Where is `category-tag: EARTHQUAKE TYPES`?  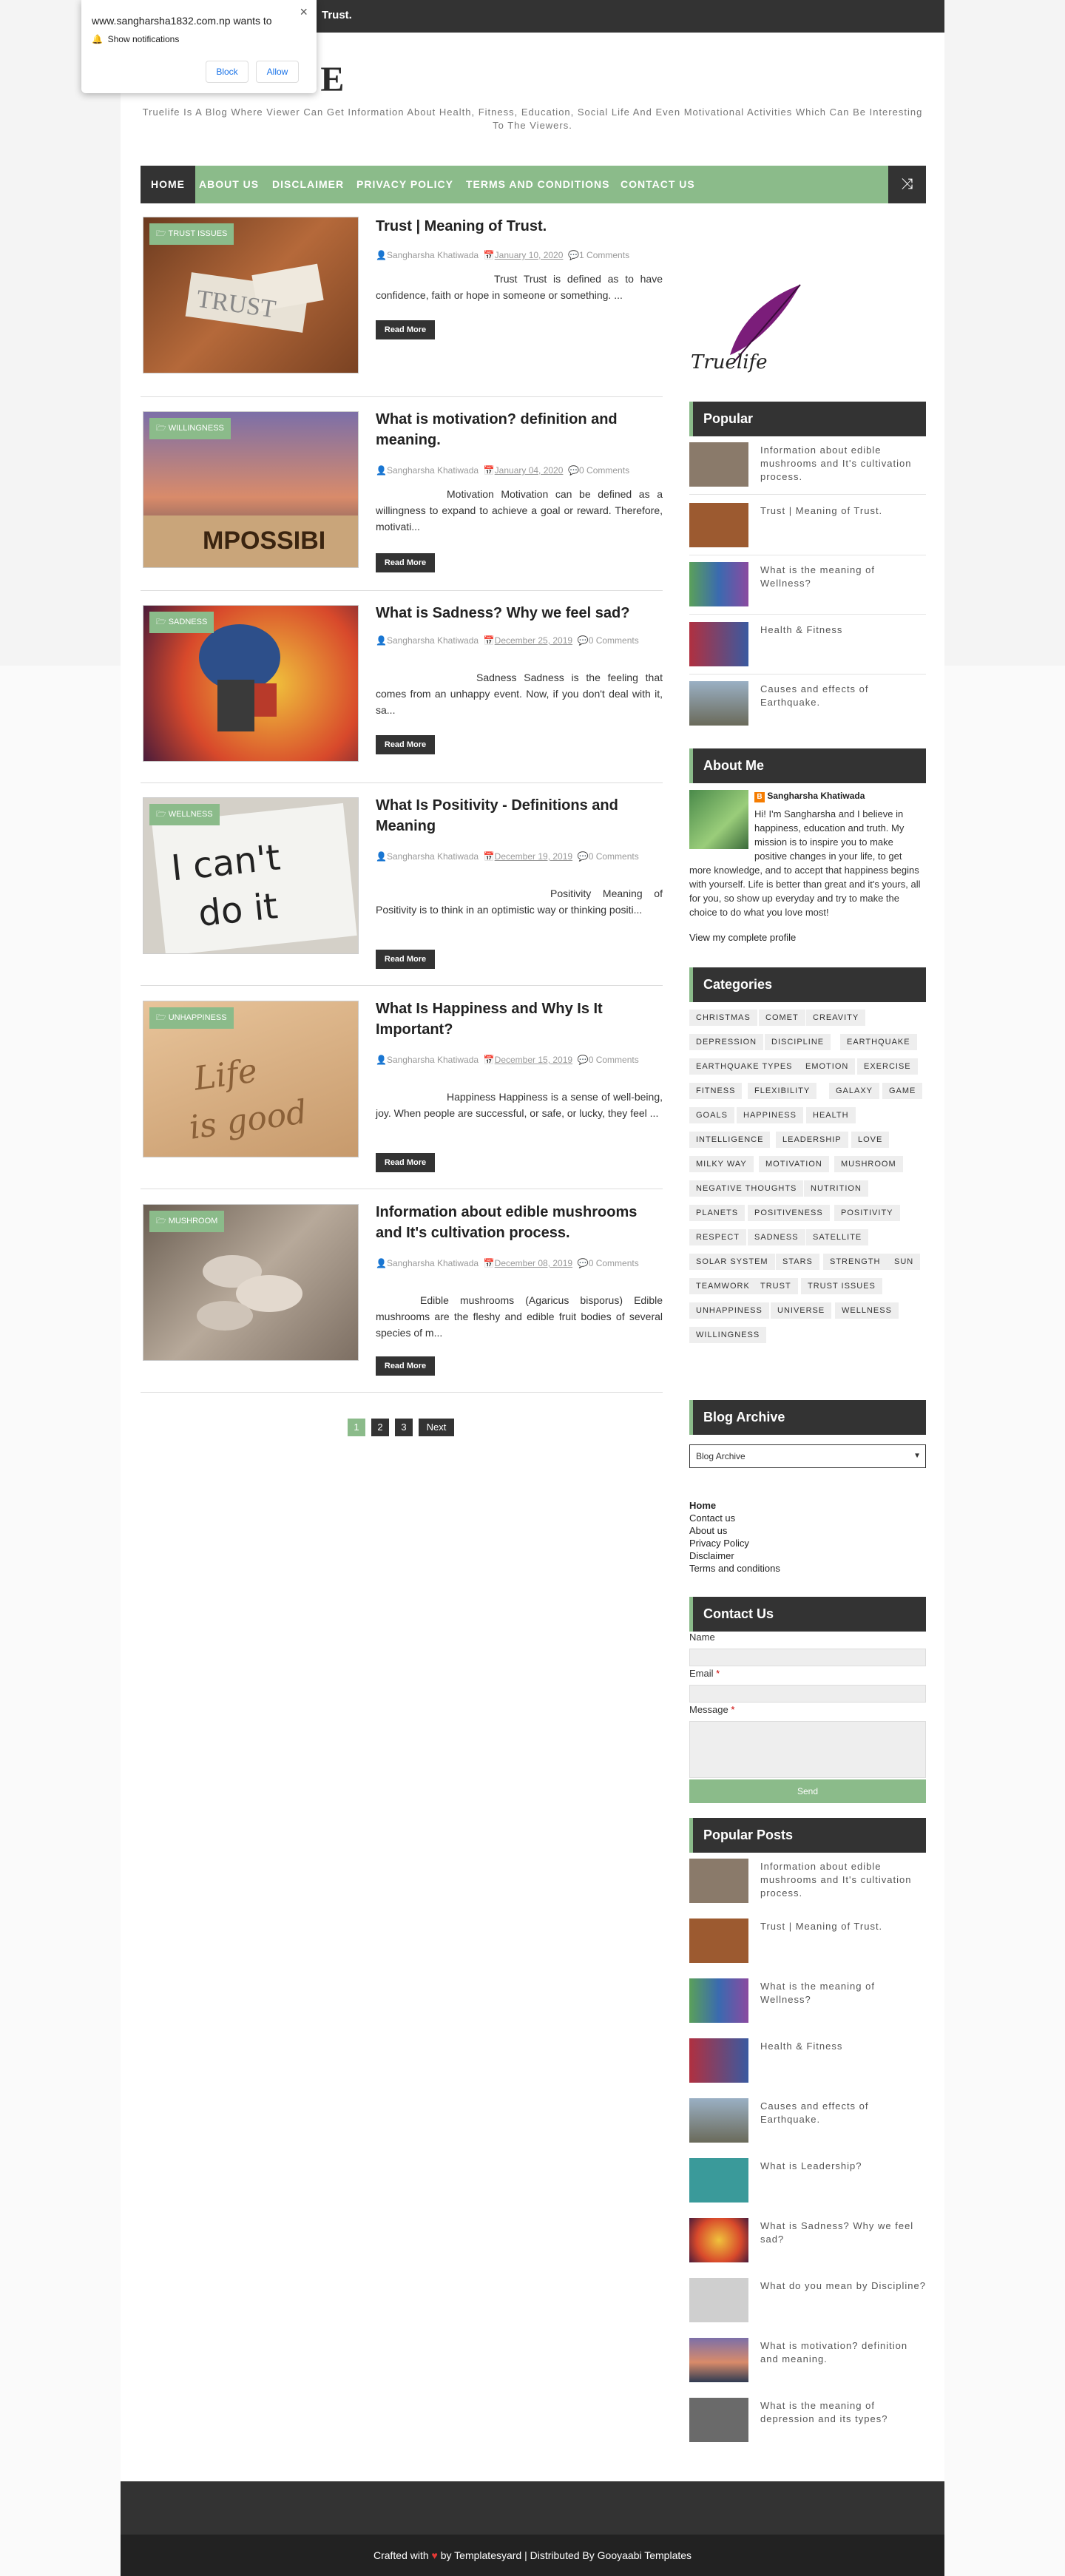
category-tag: EARTHQUAKE TYPES is located at coordinates (744, 1066).